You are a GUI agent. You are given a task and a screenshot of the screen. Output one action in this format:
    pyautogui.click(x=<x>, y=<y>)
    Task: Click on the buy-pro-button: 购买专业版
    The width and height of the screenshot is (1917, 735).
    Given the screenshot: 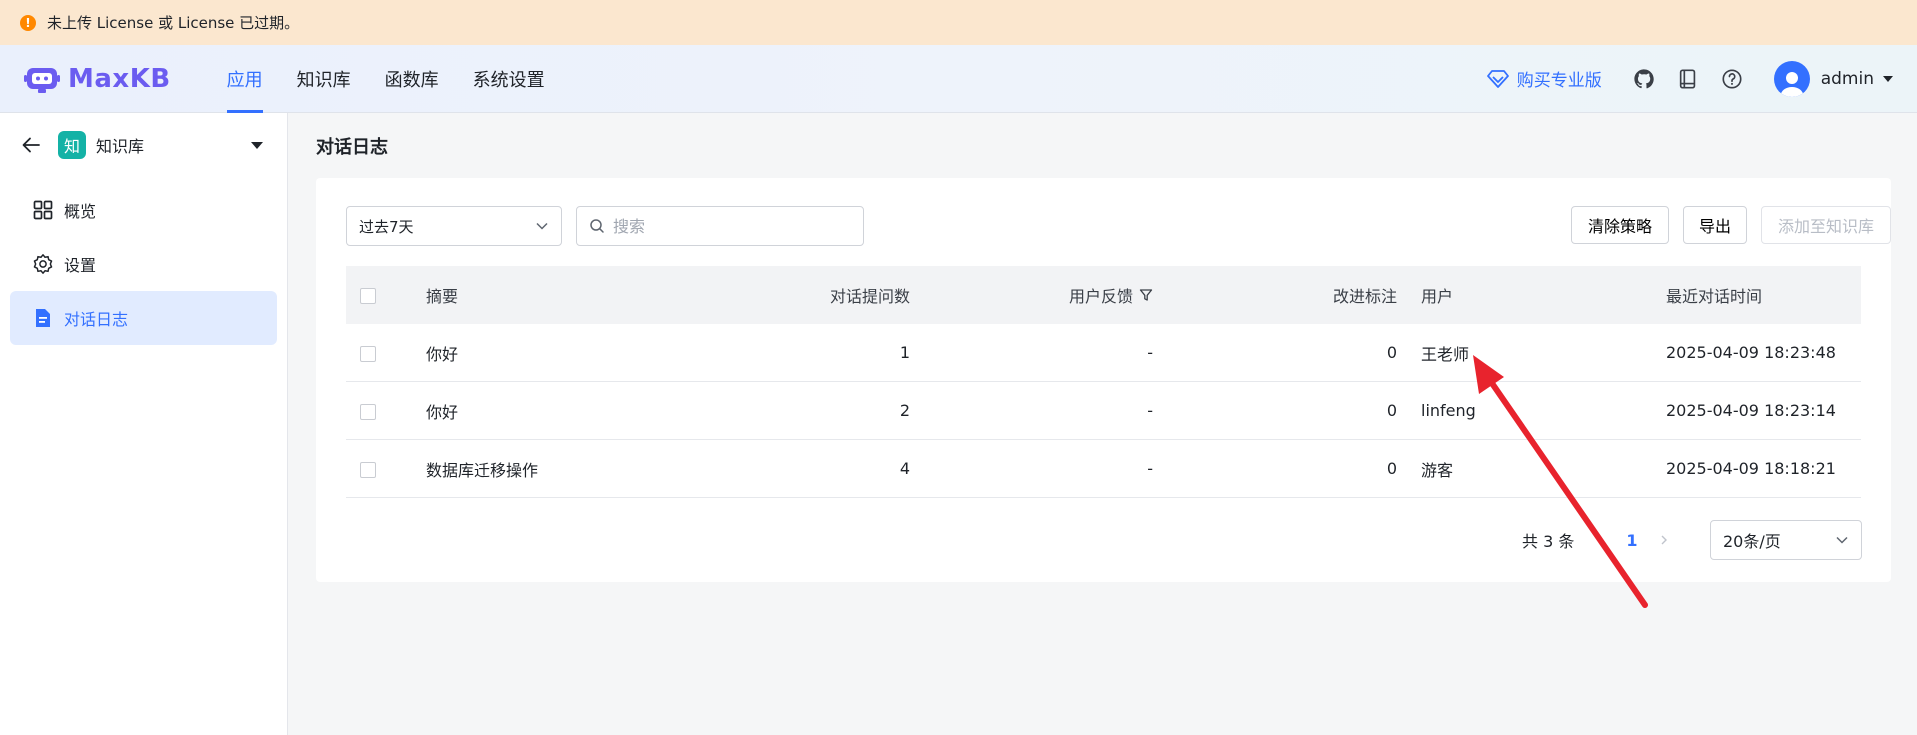 What is the action you would take?
    pyautogui.click(x=1544, y=78)
    